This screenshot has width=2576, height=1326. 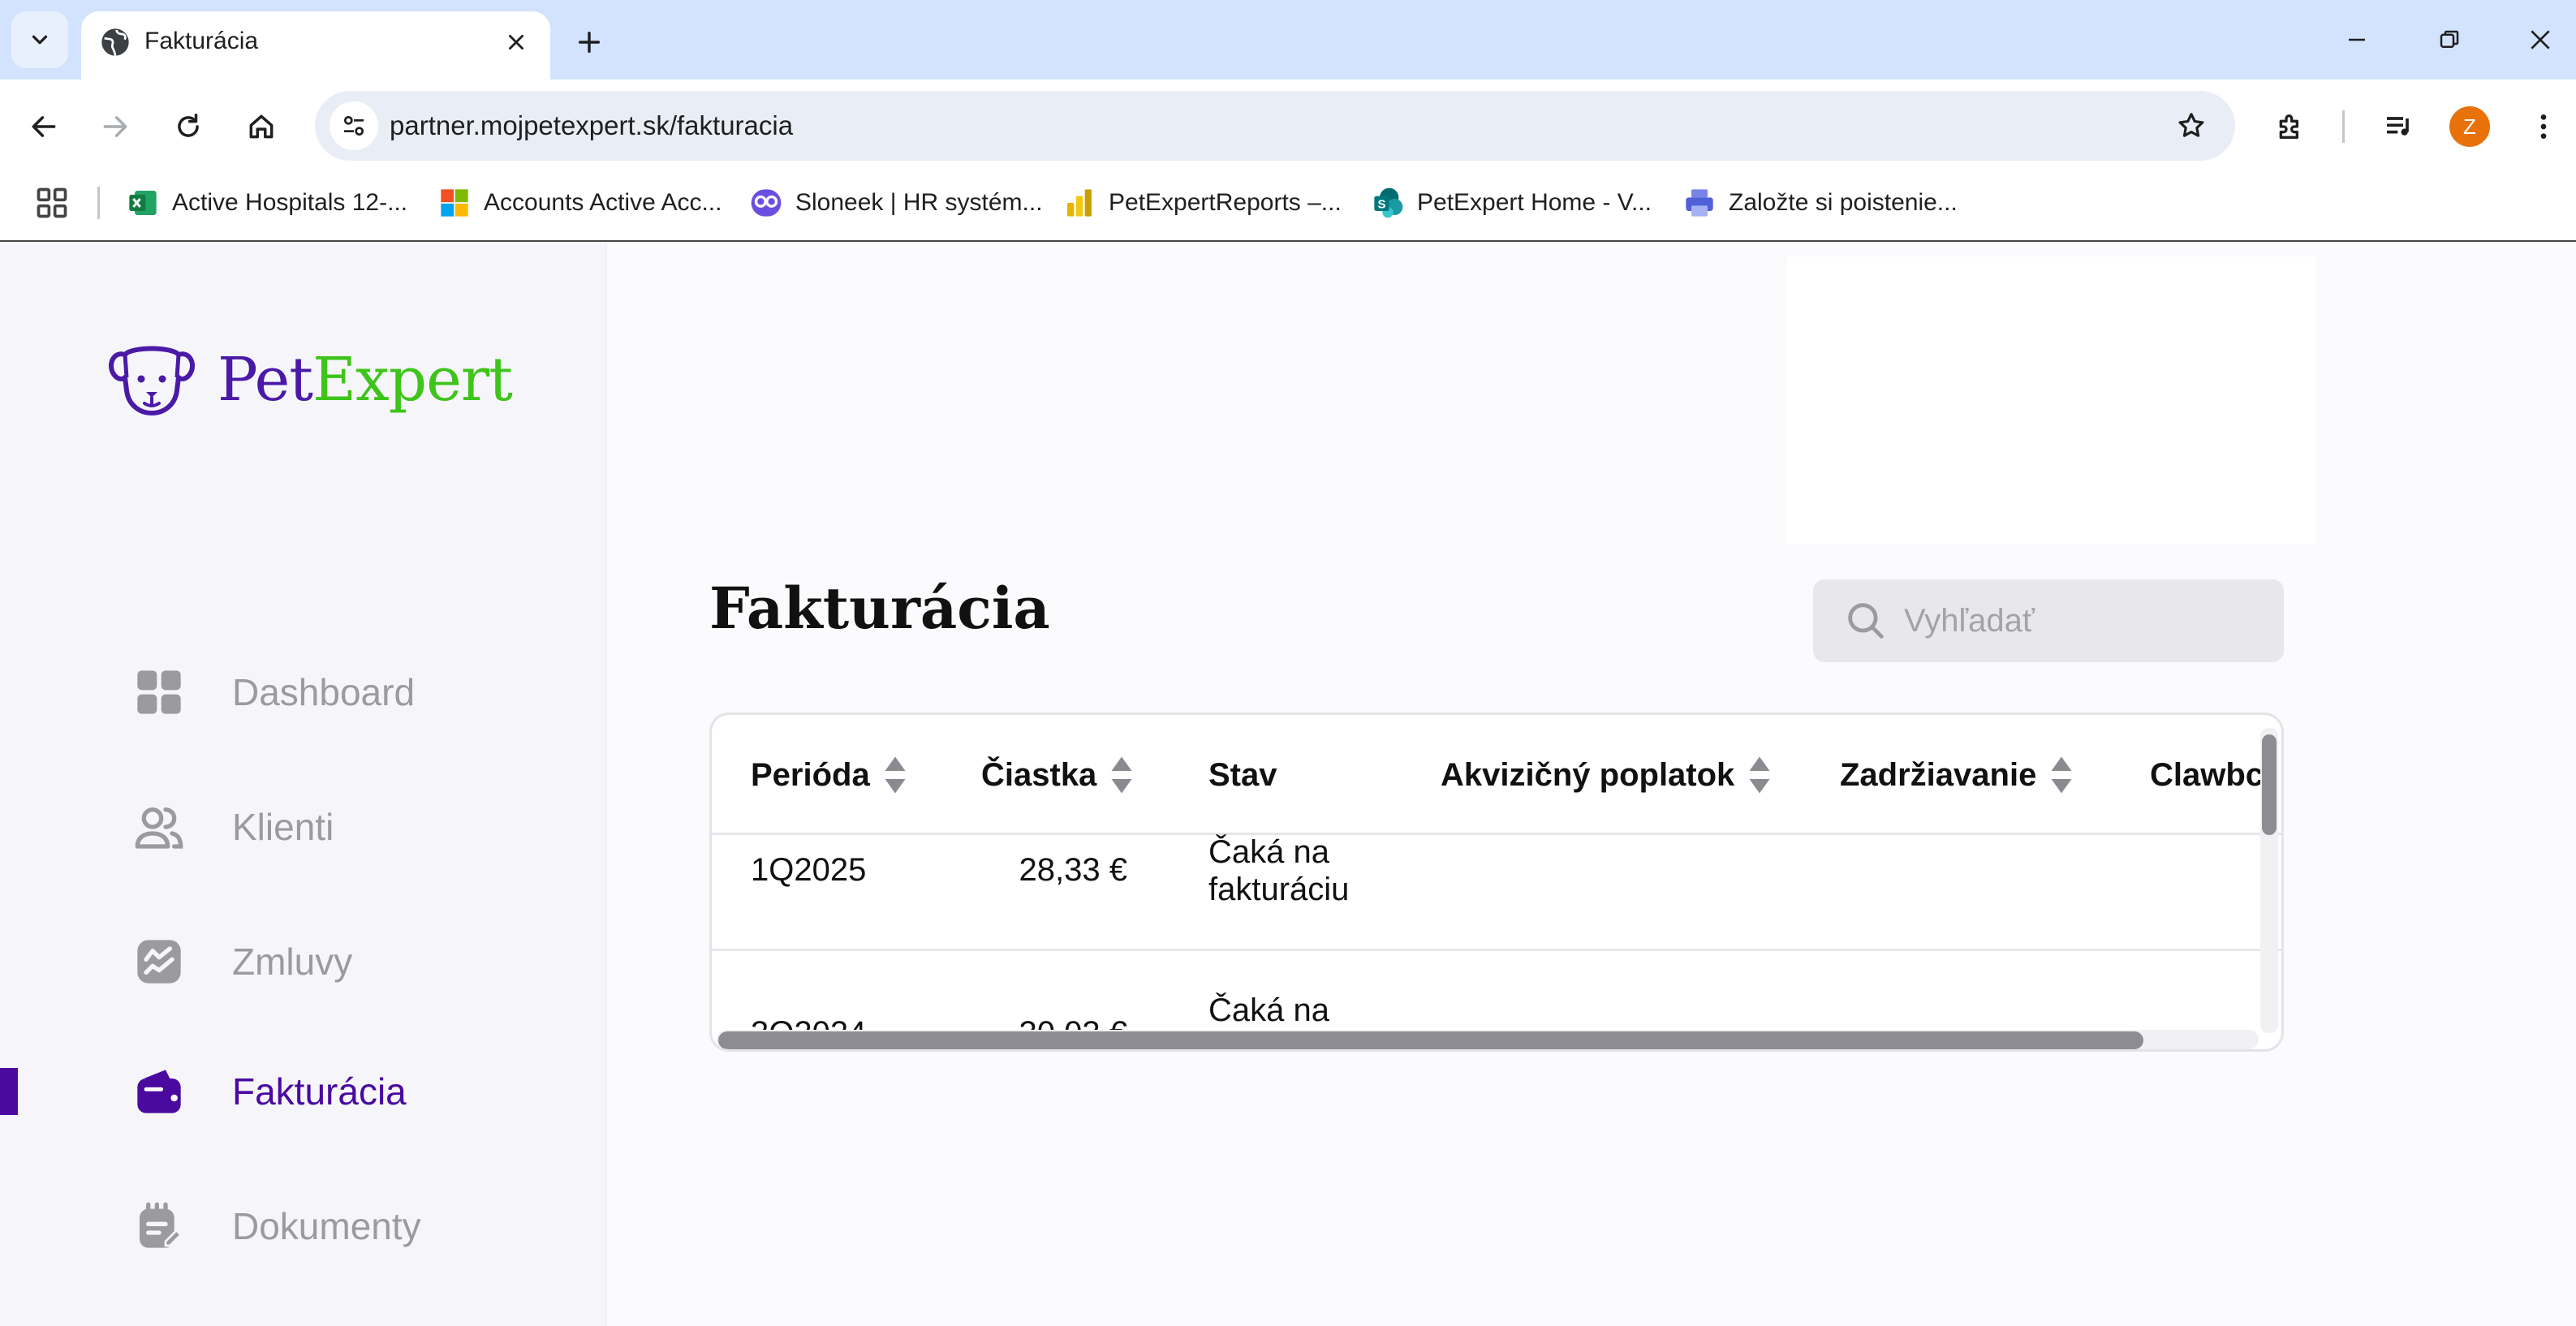 I want to click on sidebar-item-zmluvy: Zmluvy, so click(x=304, y=961).